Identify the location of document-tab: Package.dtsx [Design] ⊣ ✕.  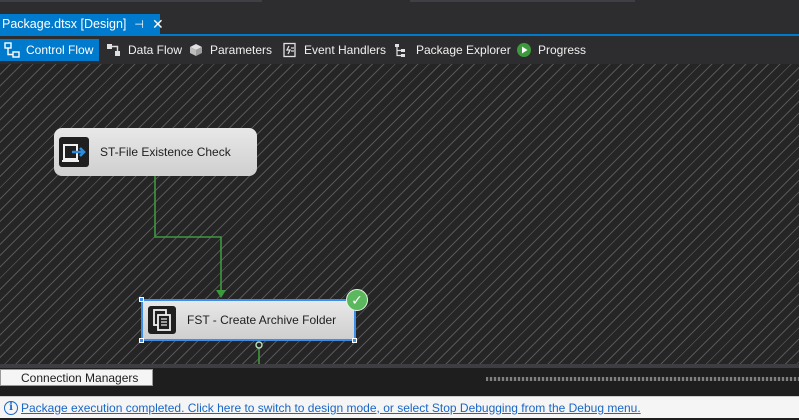
(82, 24).